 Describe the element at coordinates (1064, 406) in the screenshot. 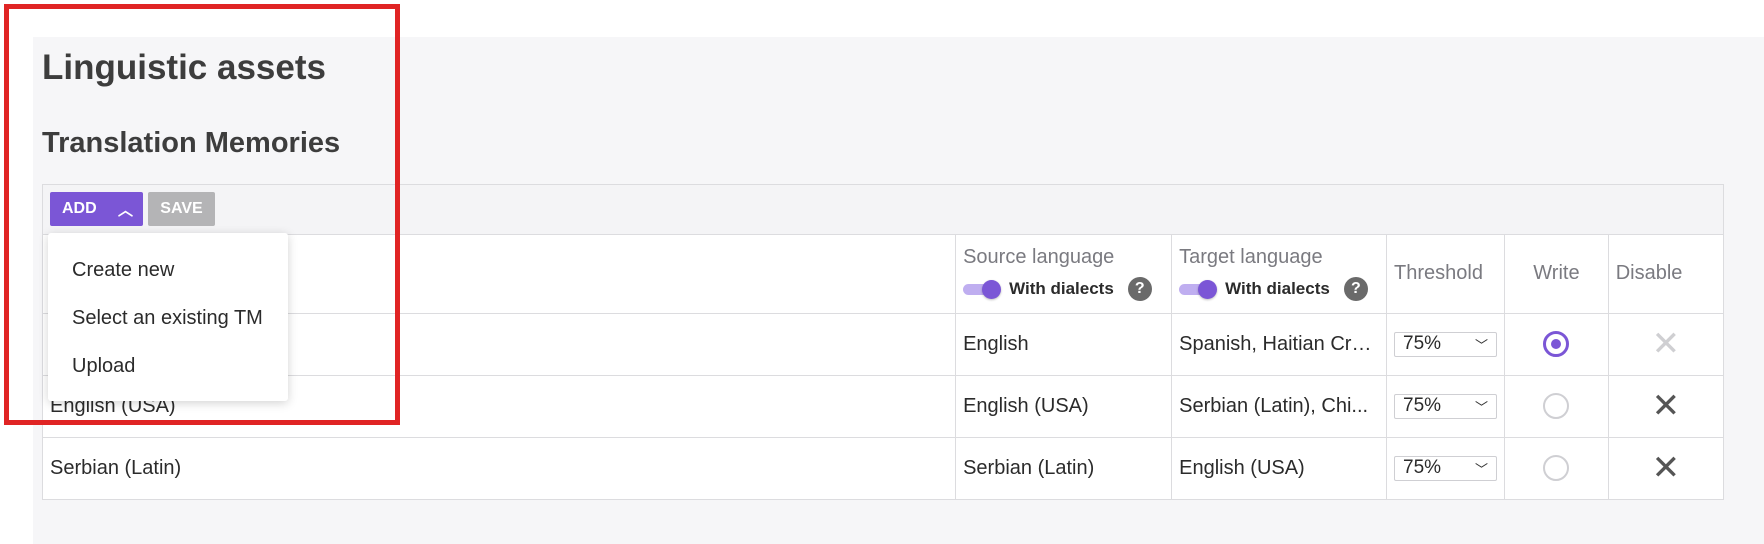

I see `source-language-cell: English (USA)` at that location.